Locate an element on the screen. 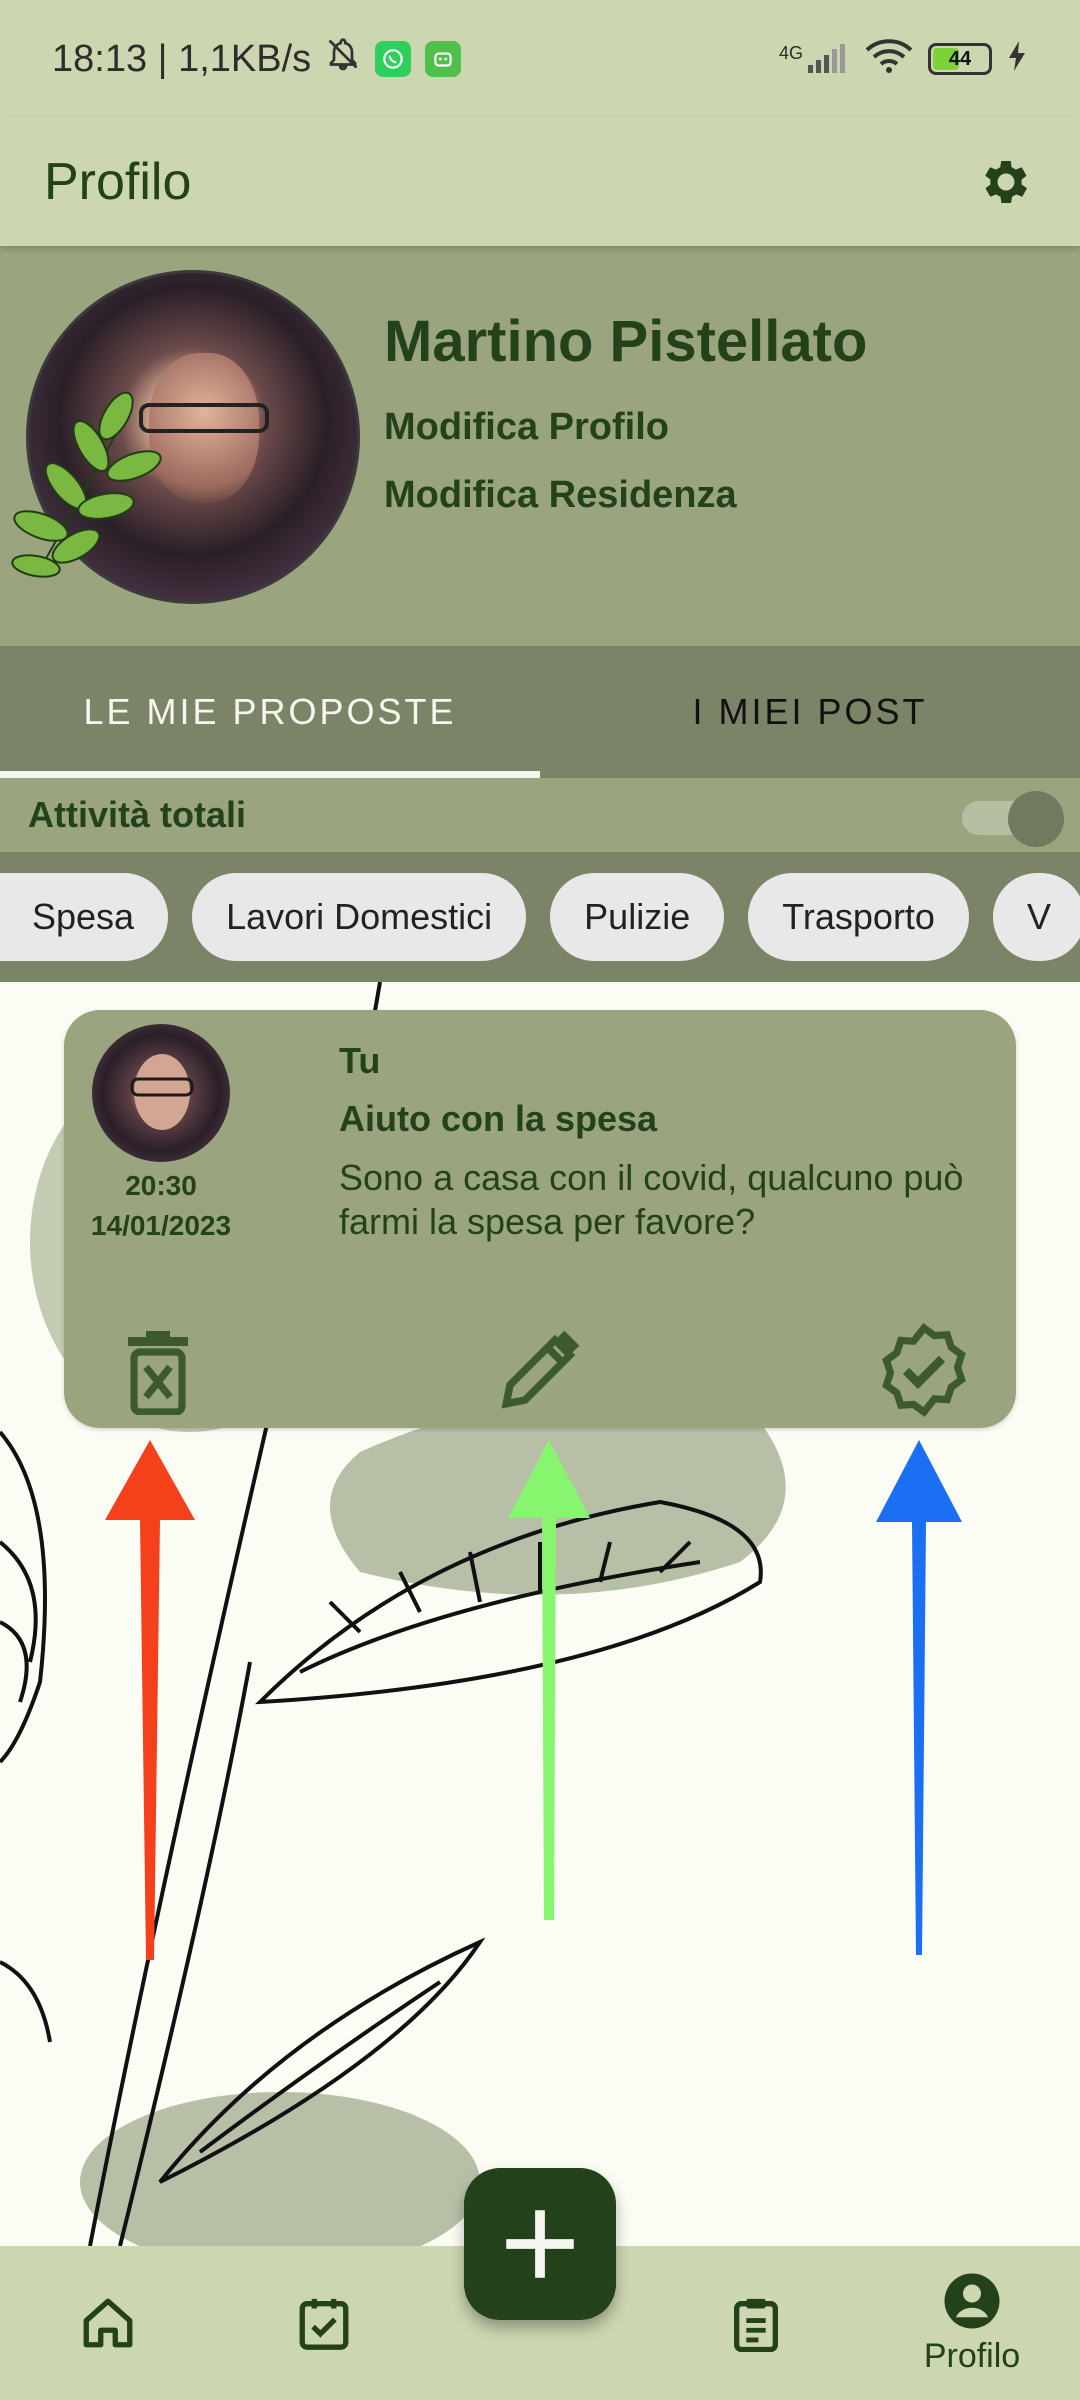 The width and height of the screenshot is (1080, 2400). filter-label: Attività totali is located at coordinates (137, 814).